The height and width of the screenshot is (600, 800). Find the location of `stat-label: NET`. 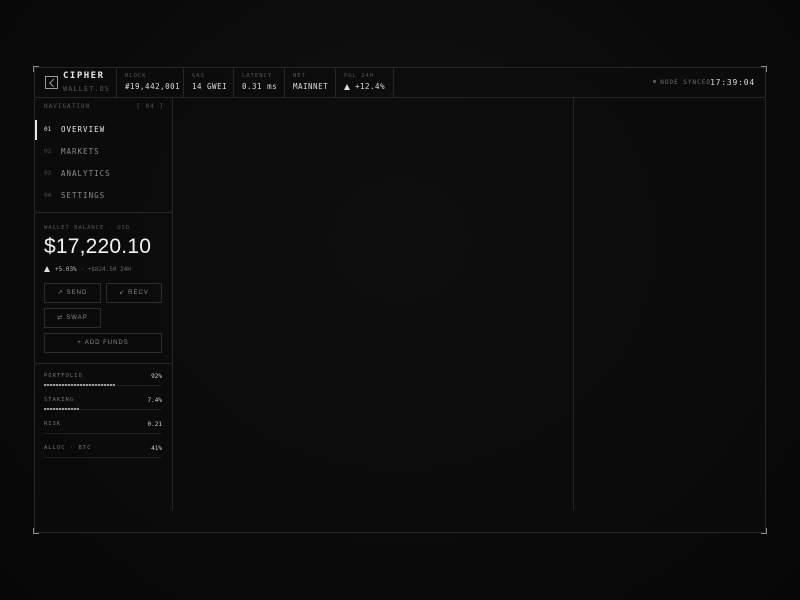

stat-label: NET is located at coordinates (299, 76).